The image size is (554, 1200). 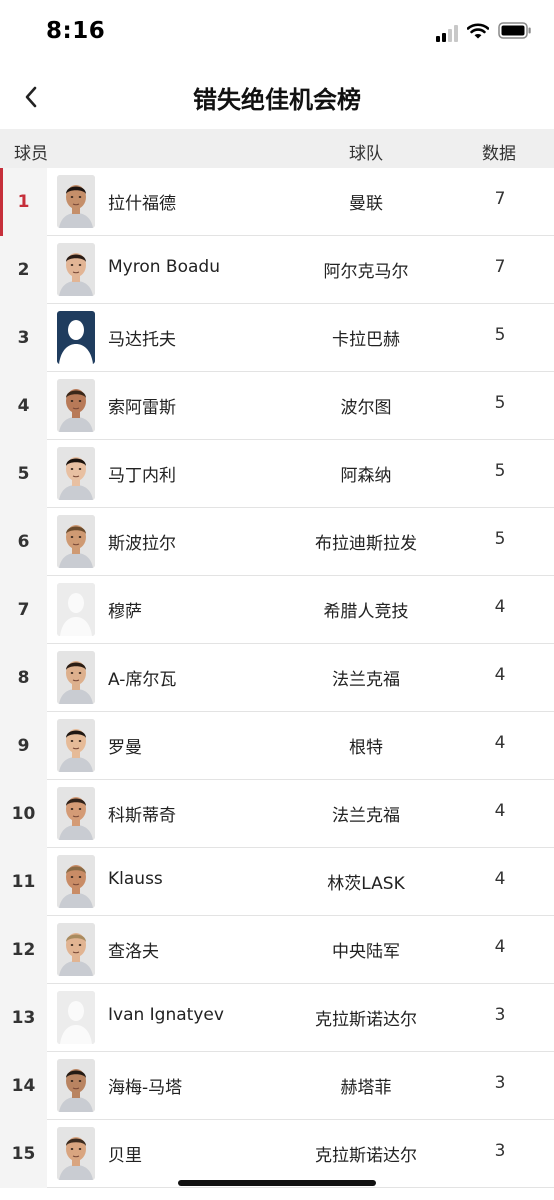 I want to click on status-icons, so click(x=484, y=32).